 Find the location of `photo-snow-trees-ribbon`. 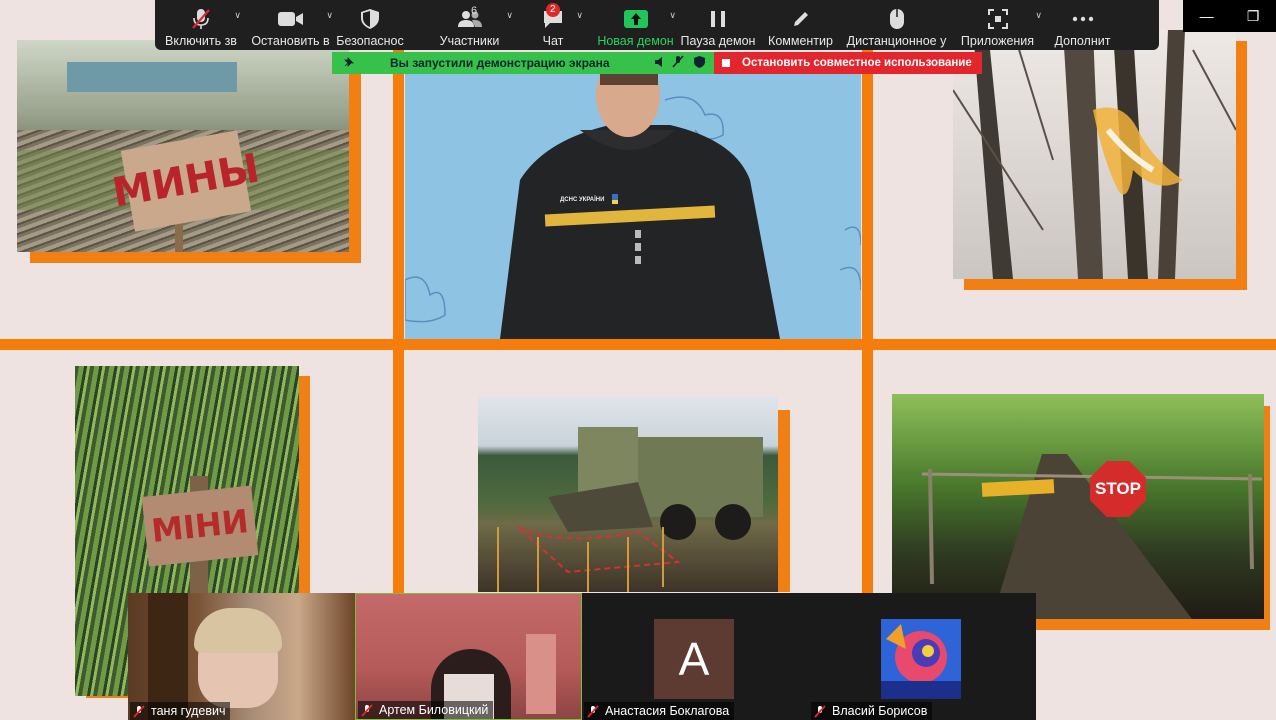

photo-snow-trees-ribbon is located at coordinates (1094, 154).